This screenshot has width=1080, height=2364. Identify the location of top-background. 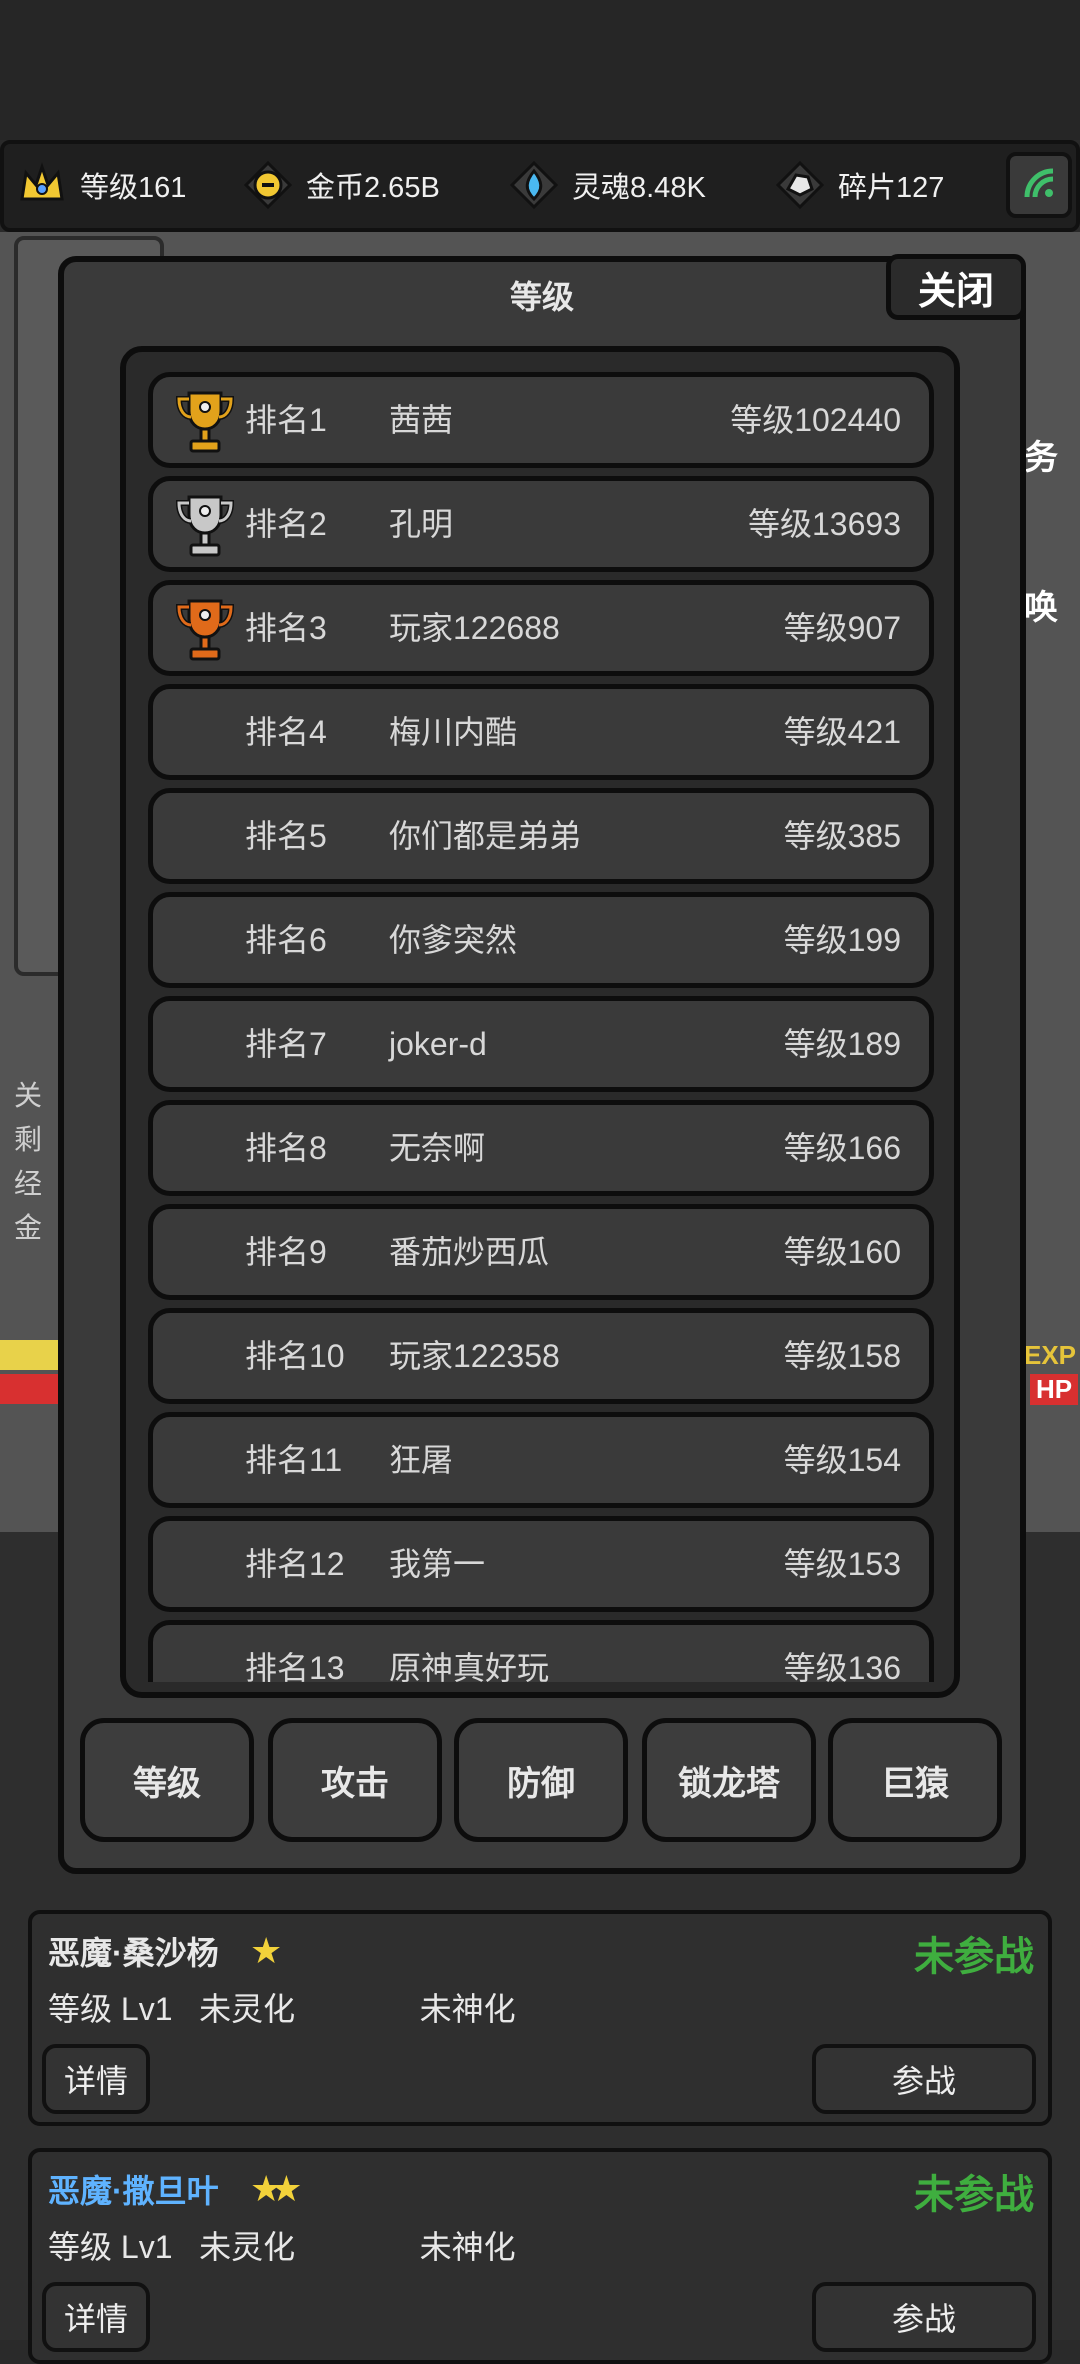
(540, 70).